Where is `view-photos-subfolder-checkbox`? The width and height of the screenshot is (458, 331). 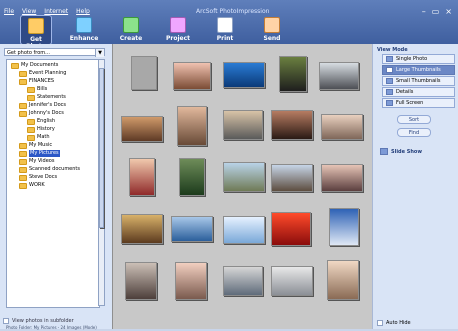
view-photos-subfolder-checkbox is located at coordinates (6, 321).